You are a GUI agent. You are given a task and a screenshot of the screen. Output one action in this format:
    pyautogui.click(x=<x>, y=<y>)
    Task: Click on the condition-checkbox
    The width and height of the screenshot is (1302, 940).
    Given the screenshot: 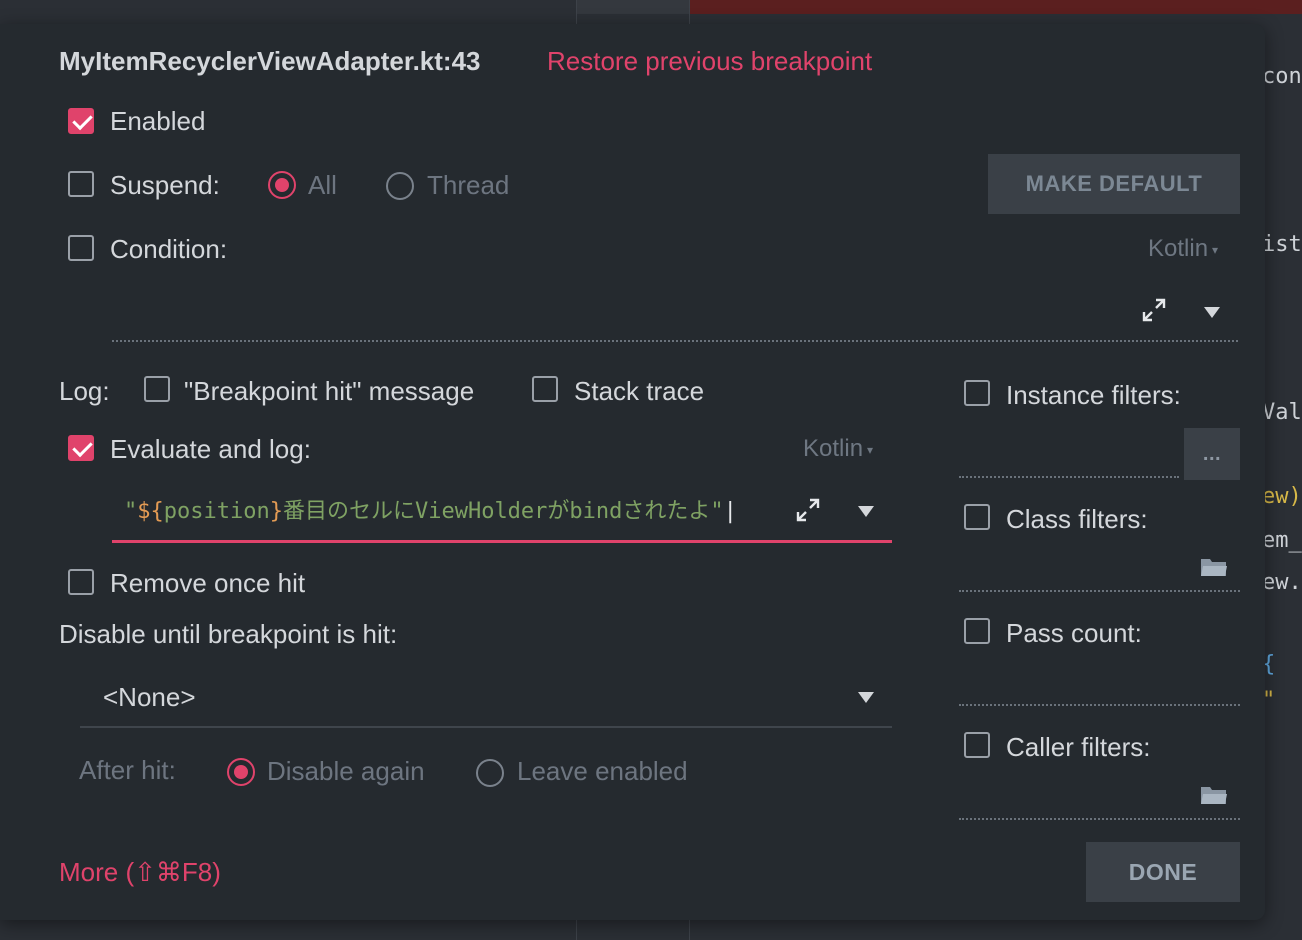 What is the action you would take?
    pyautogui.click(x=81, y=248)
    